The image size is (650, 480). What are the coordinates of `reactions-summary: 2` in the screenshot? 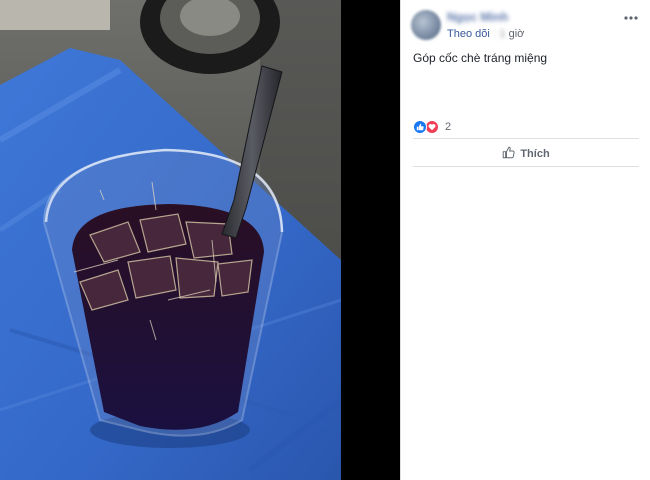 It's located at (432, 127).